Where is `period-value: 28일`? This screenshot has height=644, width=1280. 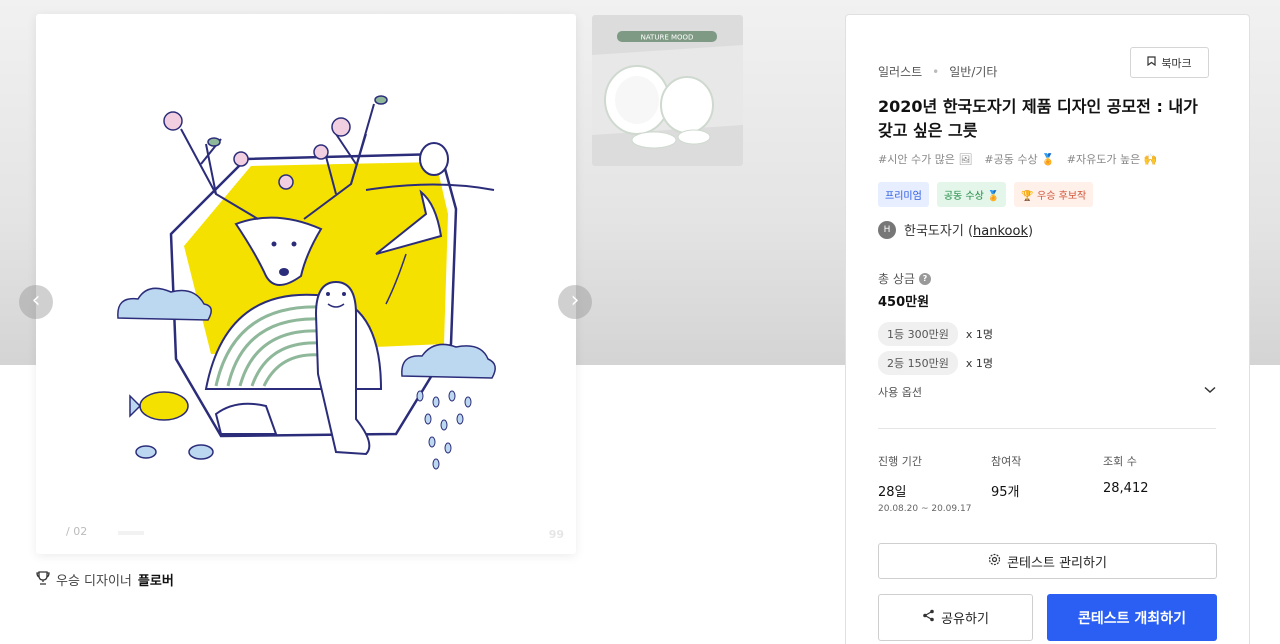
period-value: 28일 is located at coordinates (892, 492).